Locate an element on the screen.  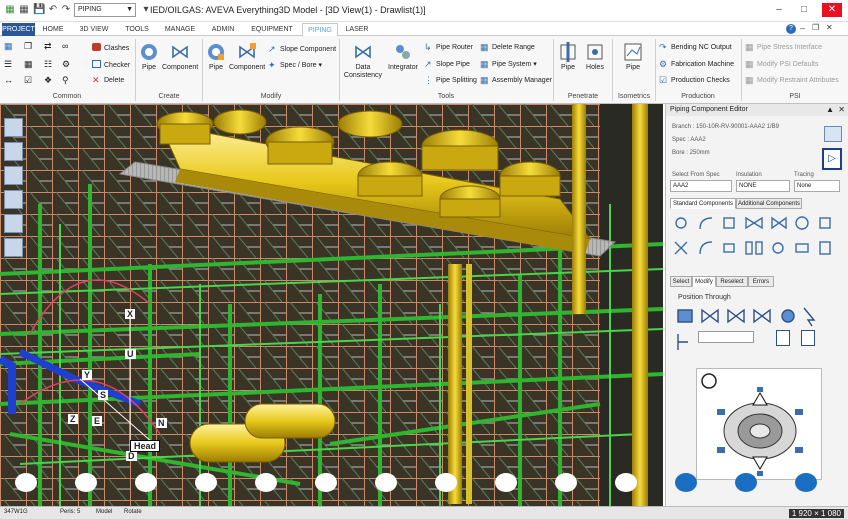
play-icon: ▷ is located at coordinates (832, 159).